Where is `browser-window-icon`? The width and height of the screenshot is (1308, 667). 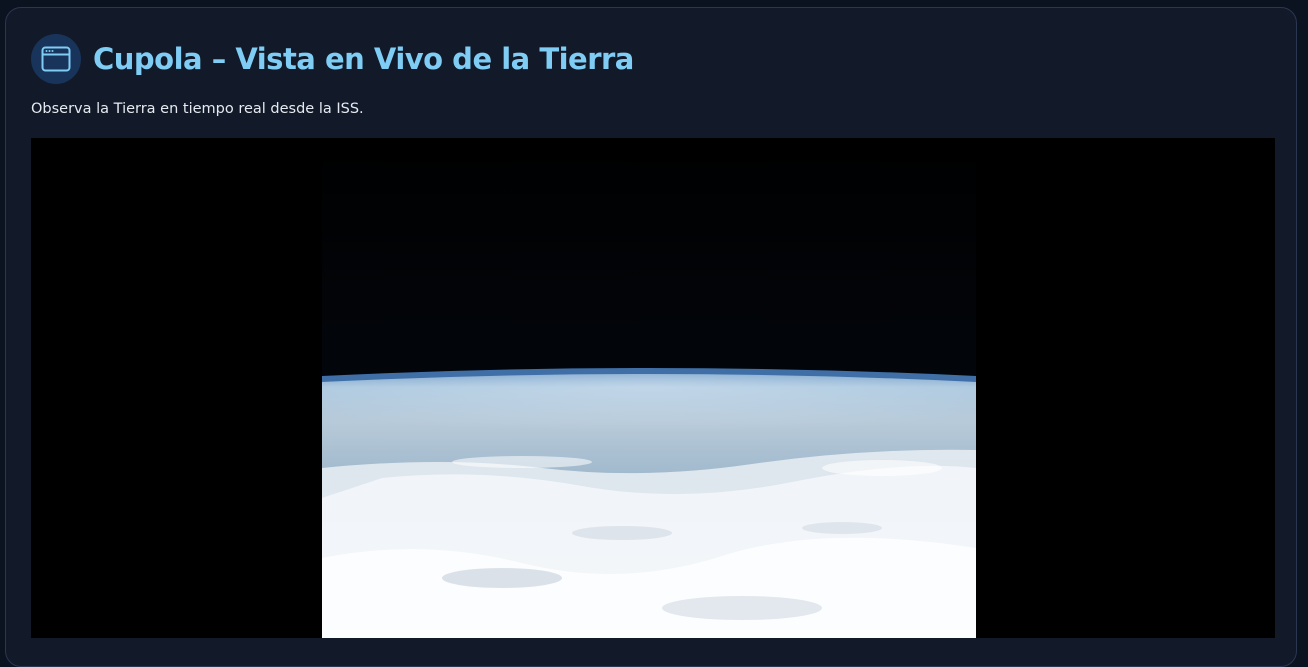 browser-window-icon is located at coordinates (56, 59).